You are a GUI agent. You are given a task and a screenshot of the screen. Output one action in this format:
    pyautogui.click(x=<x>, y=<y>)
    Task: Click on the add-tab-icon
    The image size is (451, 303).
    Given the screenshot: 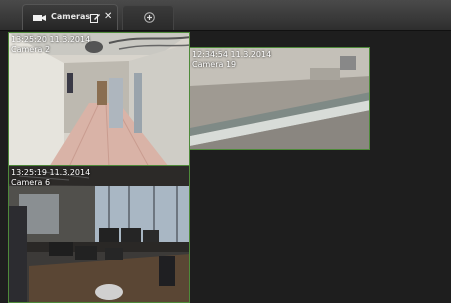 What is the action you would take?
    pyautogui.click(x=149, y=17)
    